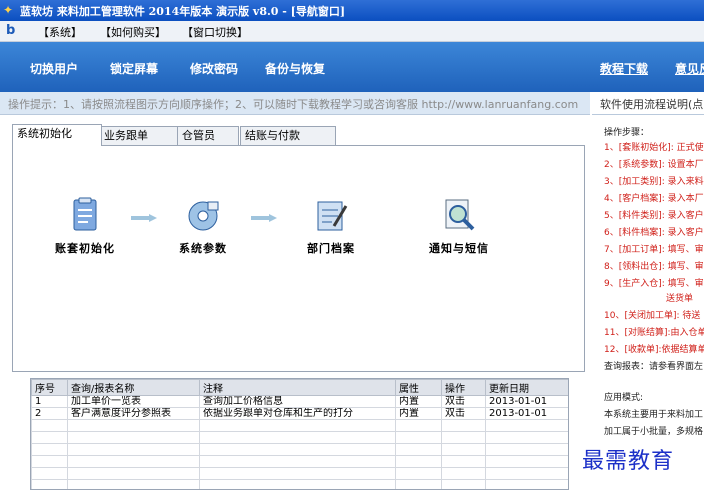  What do you see at coordinates (49, 401) in the screenshot?
I see `cell-index: 1` at bounding box center [49, 401].